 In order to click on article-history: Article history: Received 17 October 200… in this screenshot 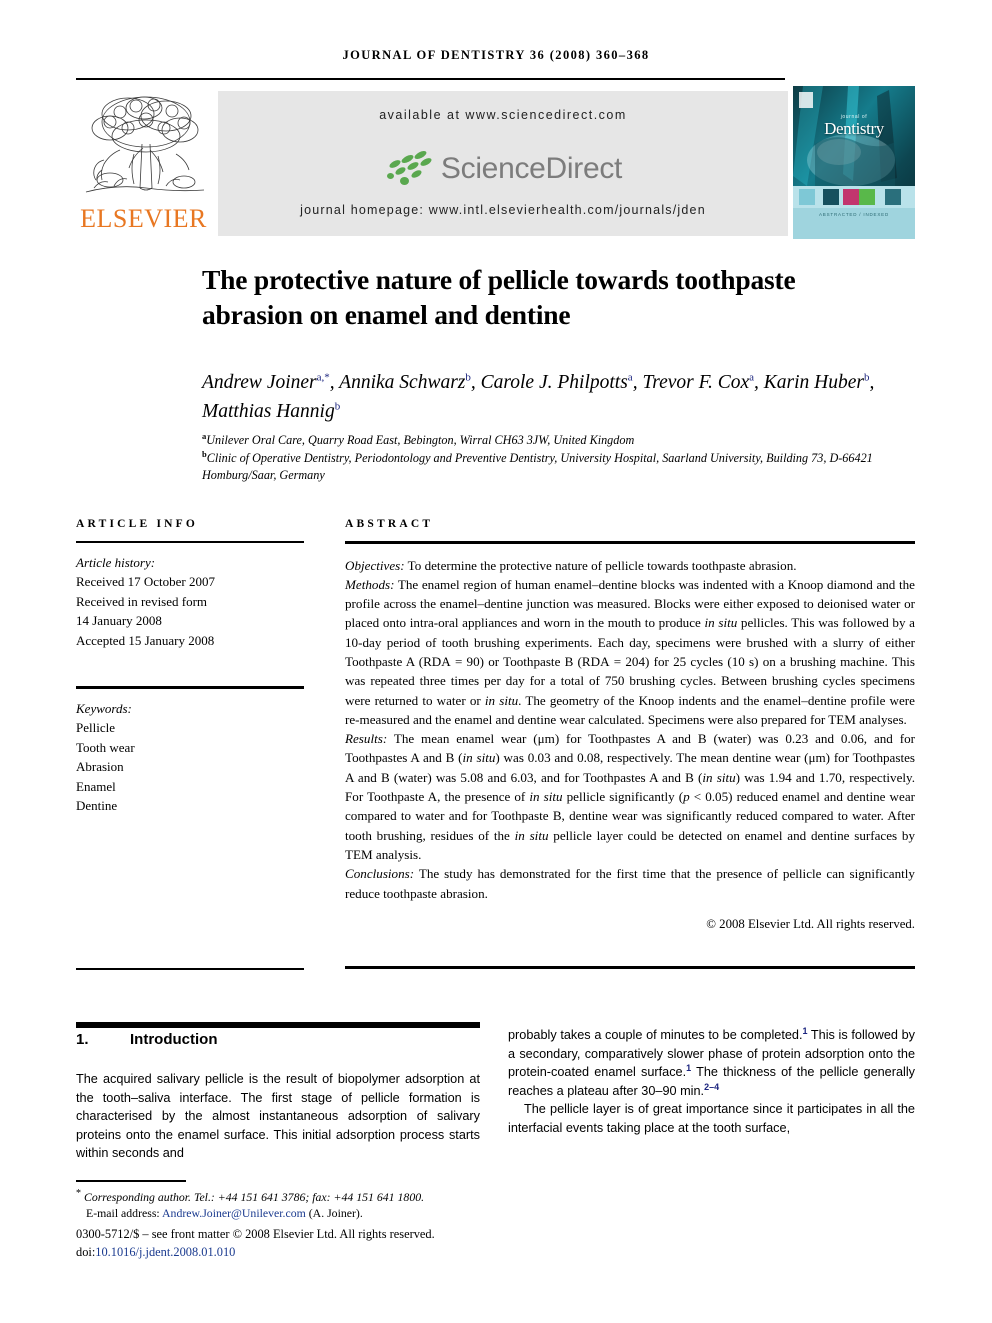, I will do `click(190, 602)`.